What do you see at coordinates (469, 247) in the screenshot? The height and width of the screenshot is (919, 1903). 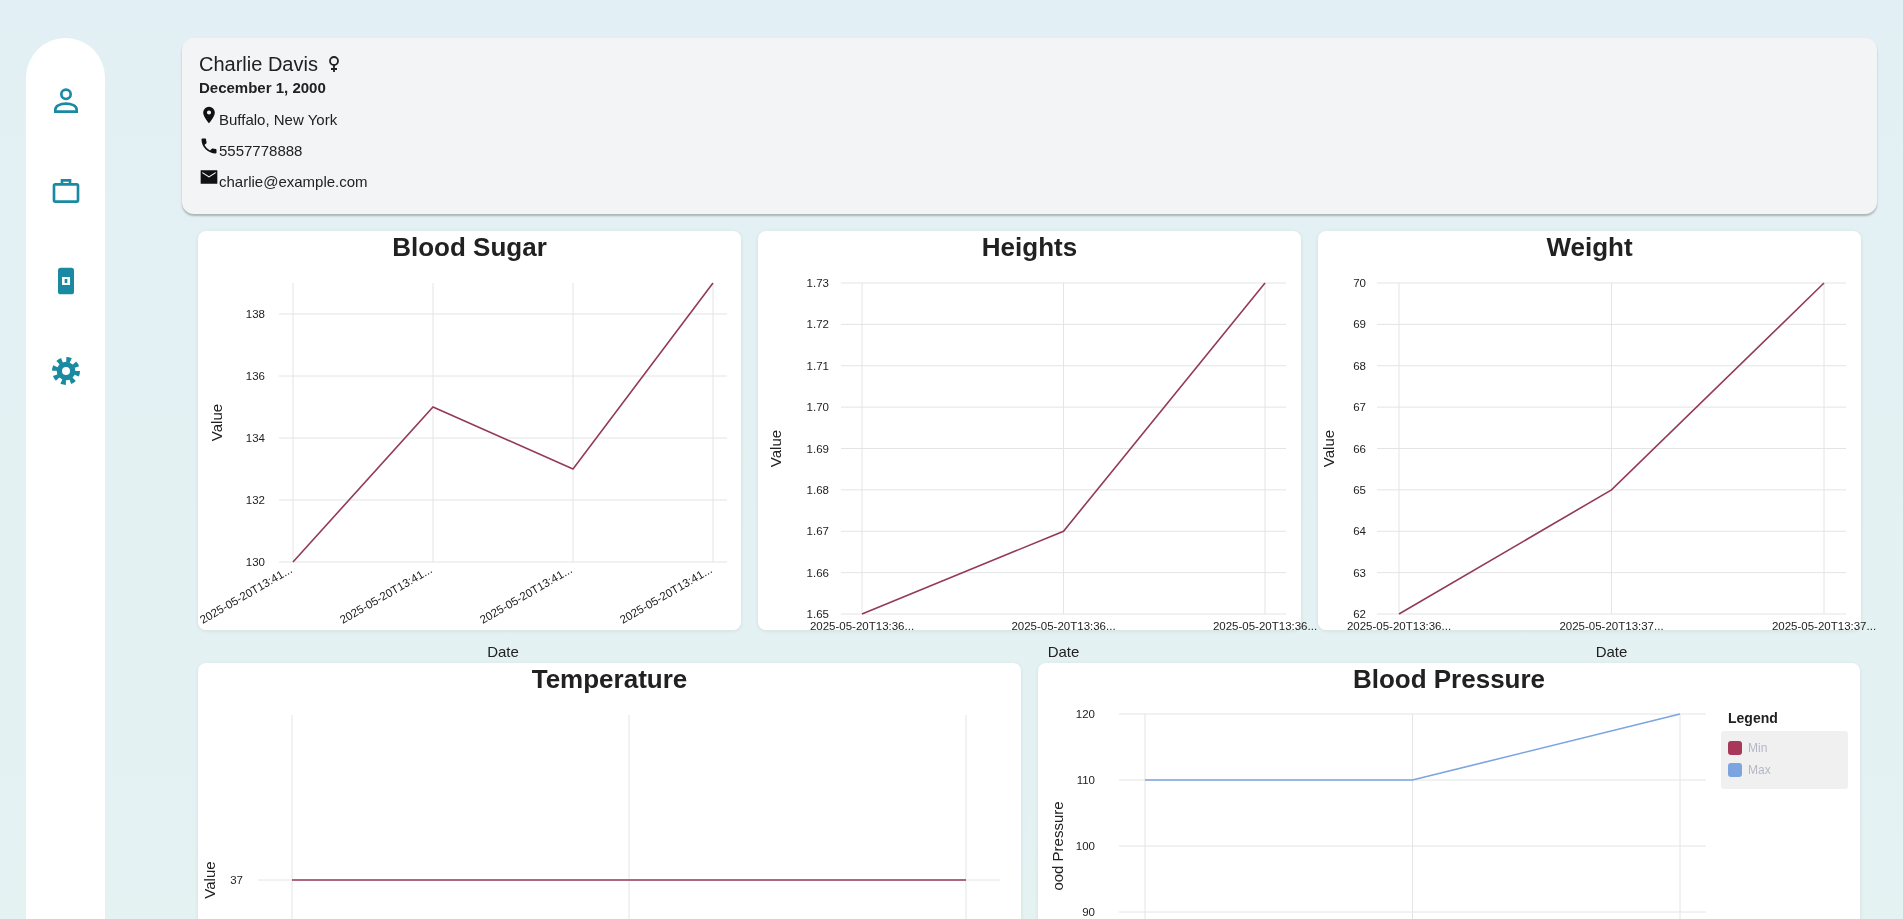 I see `chart-title: Blood Sugar` at bounding box center [469, 247].